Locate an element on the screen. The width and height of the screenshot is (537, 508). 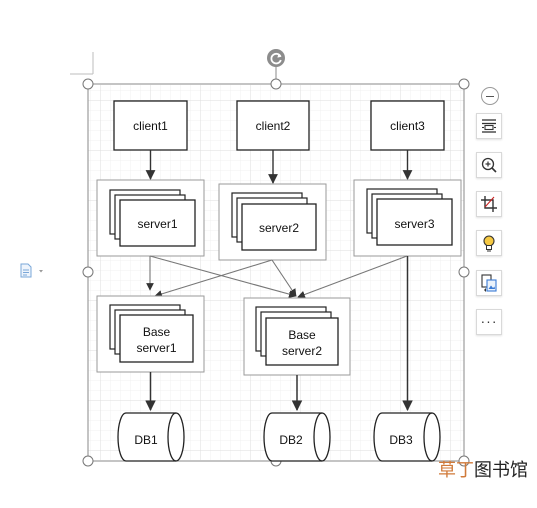
client-label-3: client3 is located at coordinates (407, 126).